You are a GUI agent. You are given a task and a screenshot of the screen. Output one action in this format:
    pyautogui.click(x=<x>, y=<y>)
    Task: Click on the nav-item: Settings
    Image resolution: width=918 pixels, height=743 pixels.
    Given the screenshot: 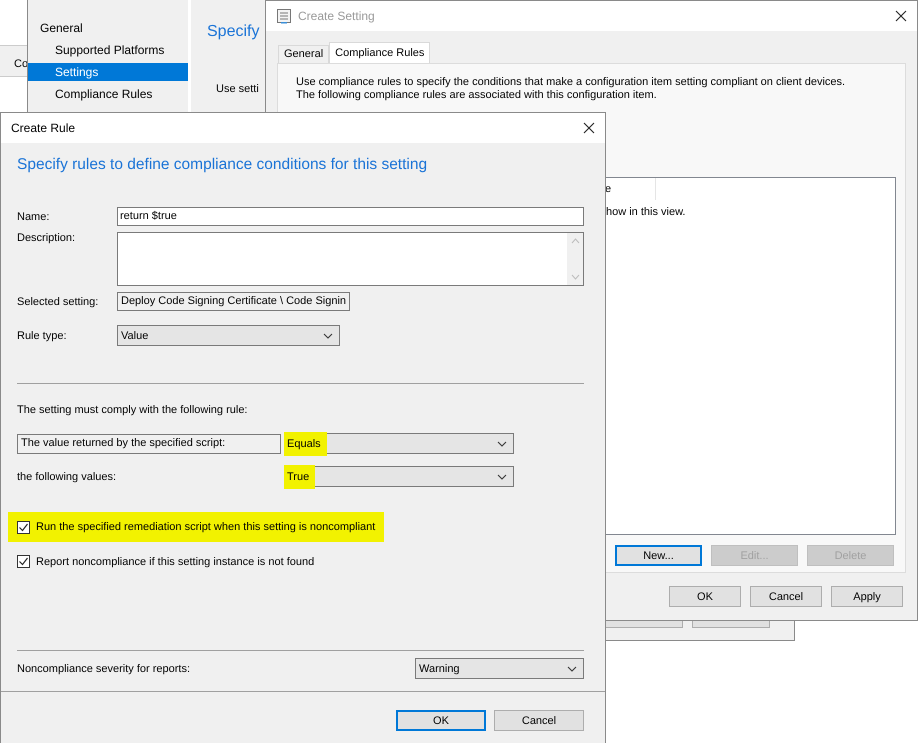 What is the action you would take?
    pyautogui.click(x=108, y=72)
    